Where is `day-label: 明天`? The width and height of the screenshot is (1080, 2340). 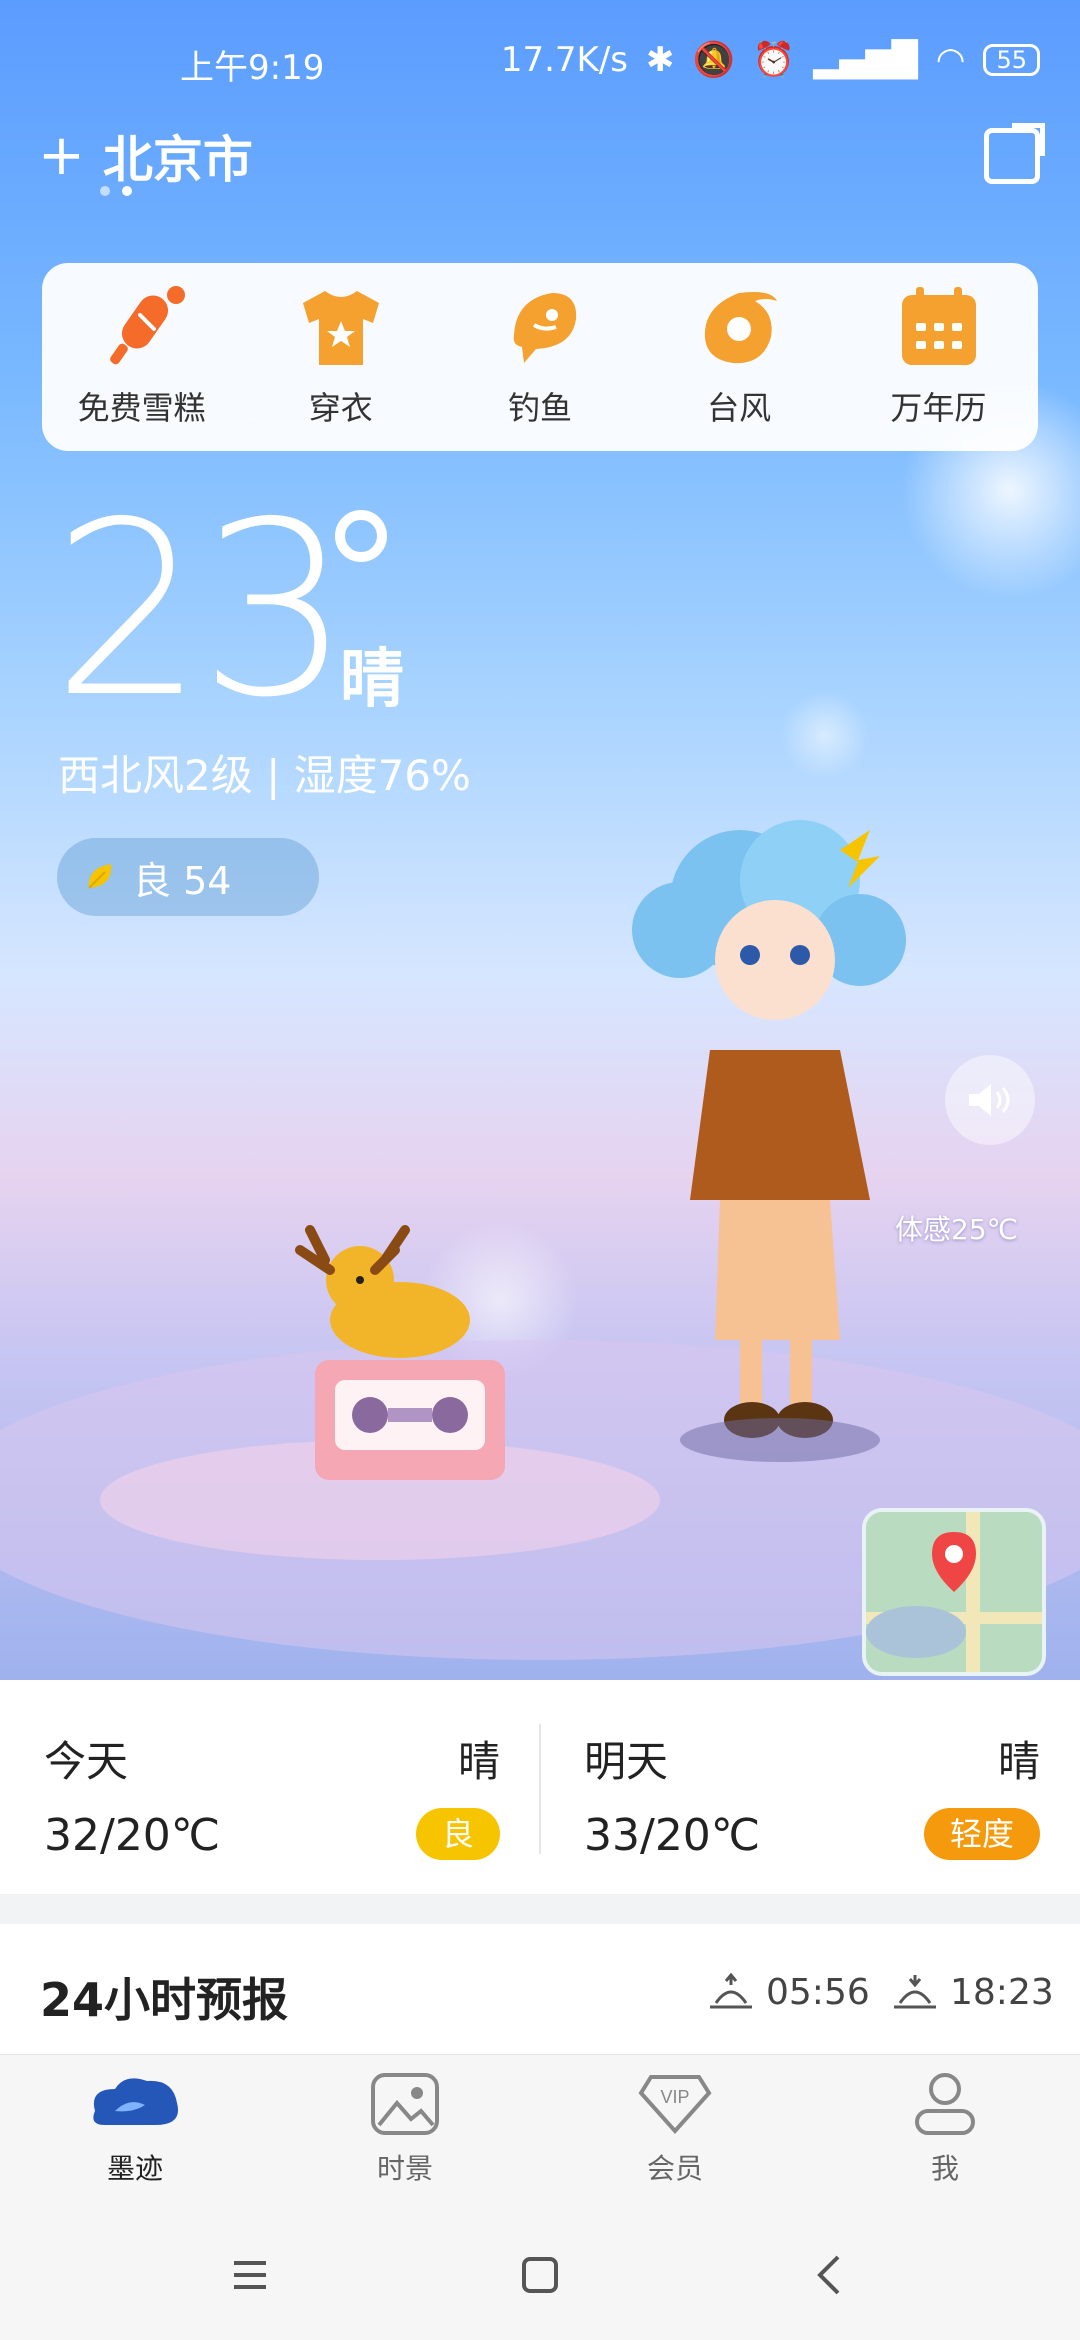
day-label: 明天 is located at coordinates (626, 1761).